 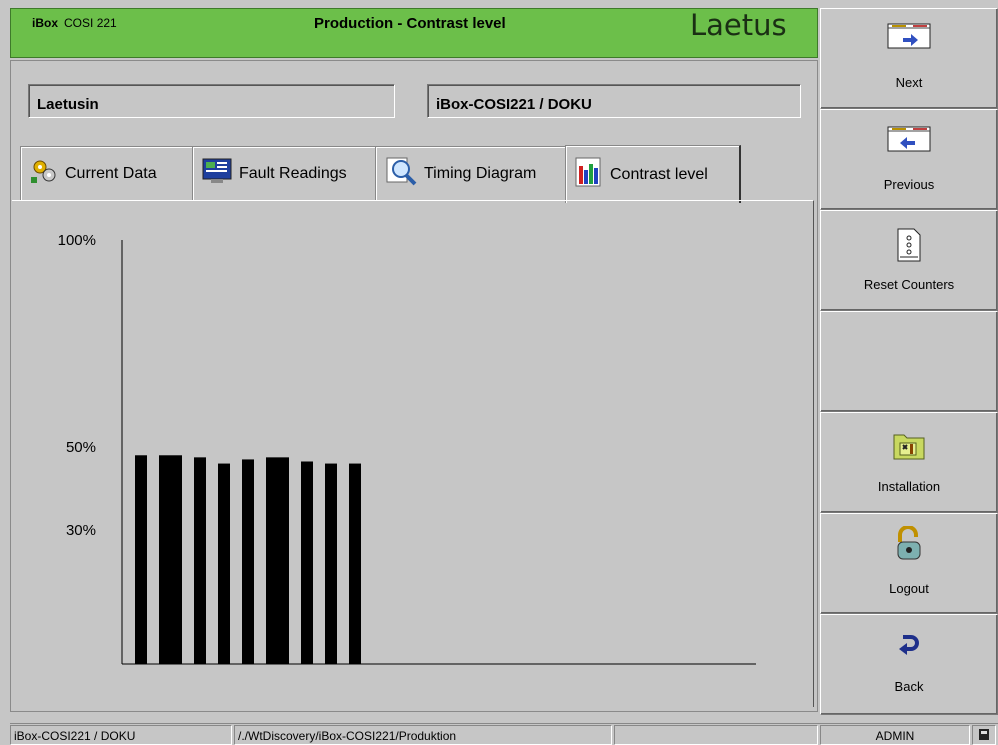 What do you see at coordinates (293, 173) in the screenshot?
I see `tab-label: Fault Readings` at bounding box center [293, 173].